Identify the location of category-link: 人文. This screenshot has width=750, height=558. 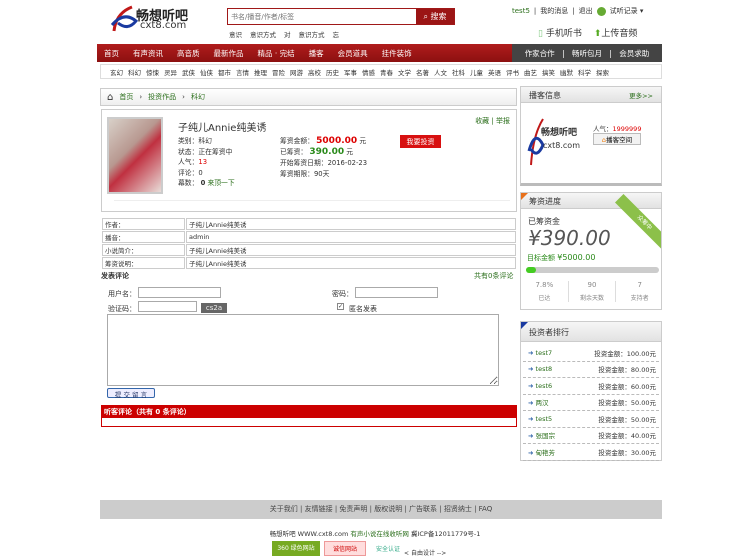
(440, 72).